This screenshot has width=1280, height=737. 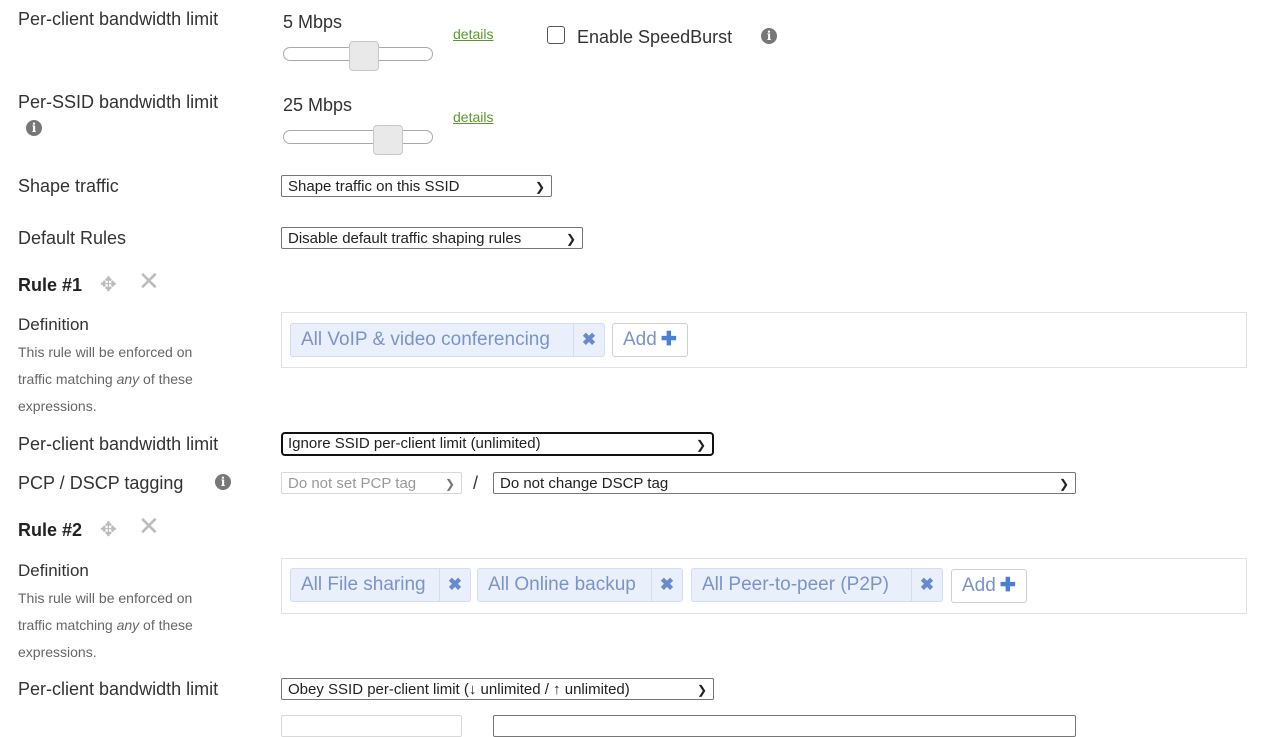 I want to click on per-ssid-limit-label: Per-SSID bandwidth limit, so click(x=118, y=102).